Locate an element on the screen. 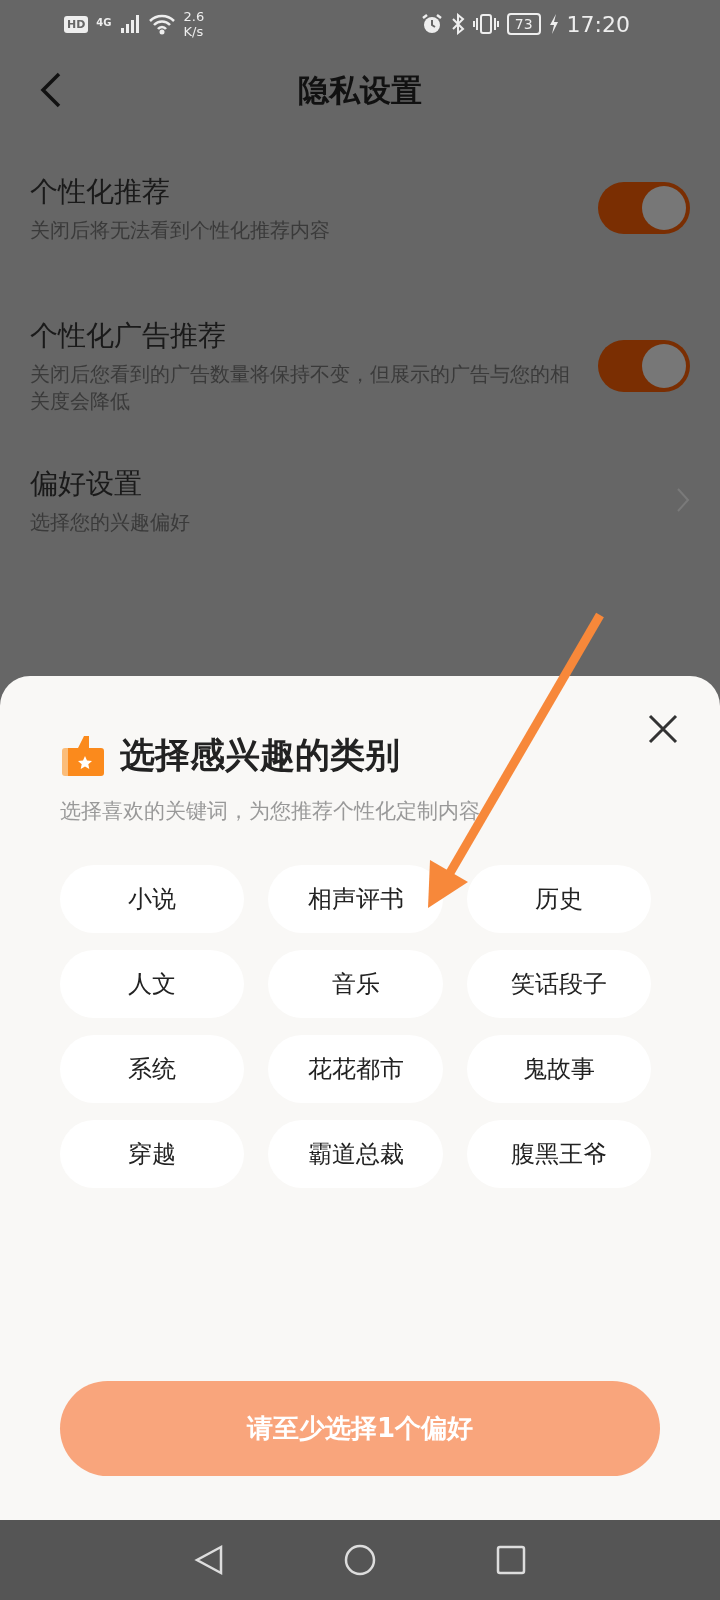 This screenshot has height=1600, width=720. category-chip: 系统 is located at coordinates (152, 1069).